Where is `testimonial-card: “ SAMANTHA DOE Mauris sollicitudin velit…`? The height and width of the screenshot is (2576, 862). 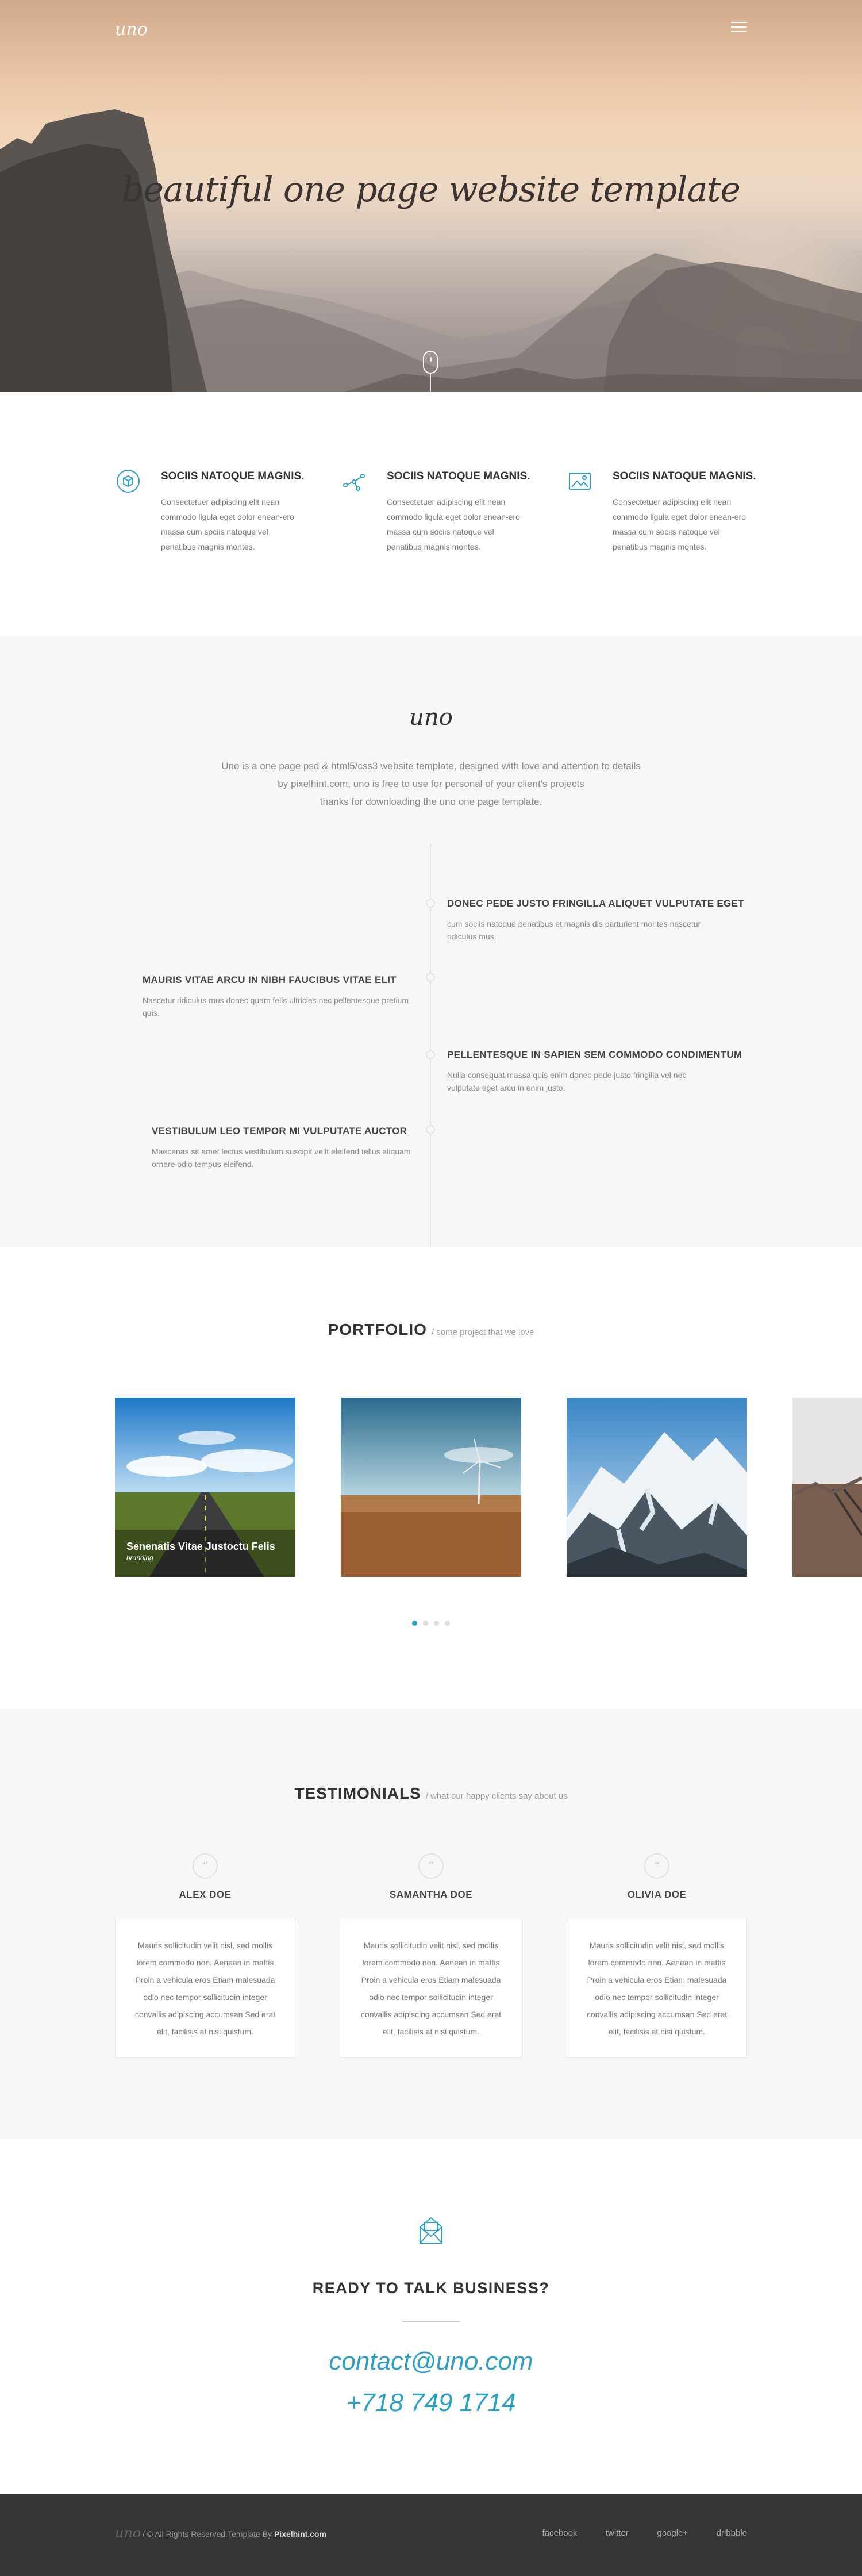 testimonial-card: “ SAMANTHA DOE Mauris sollicitudin velit… is located at coordinates (431, 1955).